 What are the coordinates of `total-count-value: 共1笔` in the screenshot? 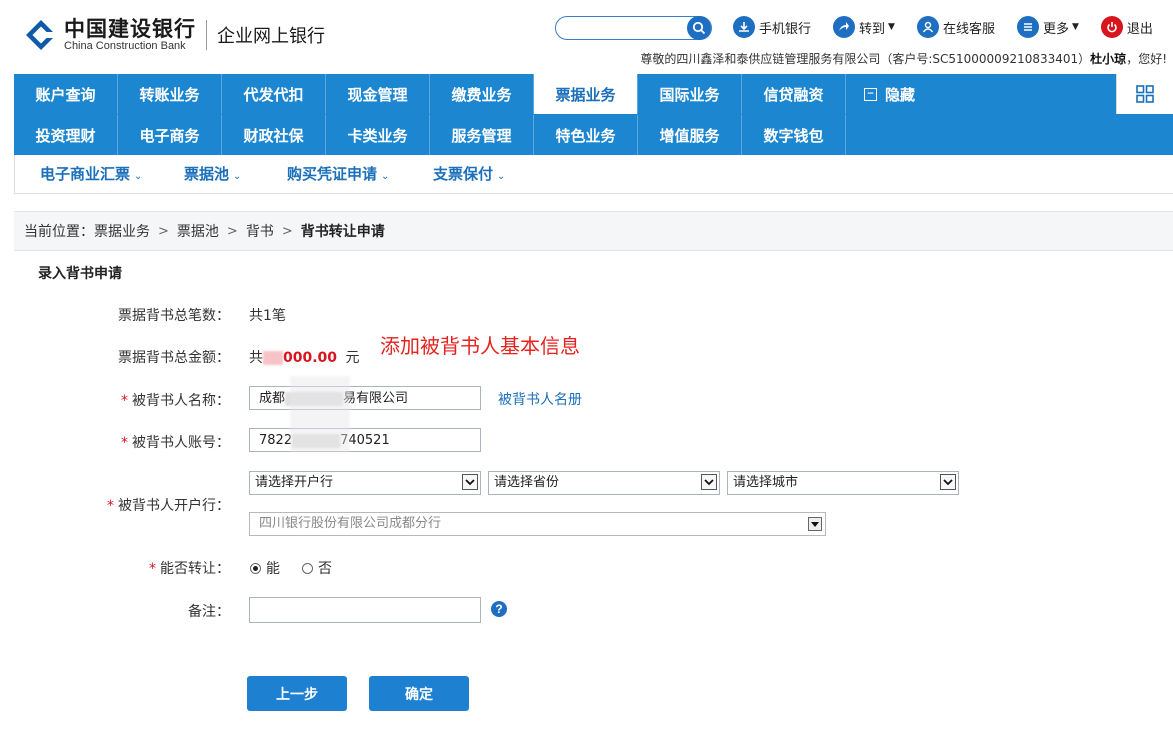 It's located at (267, 316).